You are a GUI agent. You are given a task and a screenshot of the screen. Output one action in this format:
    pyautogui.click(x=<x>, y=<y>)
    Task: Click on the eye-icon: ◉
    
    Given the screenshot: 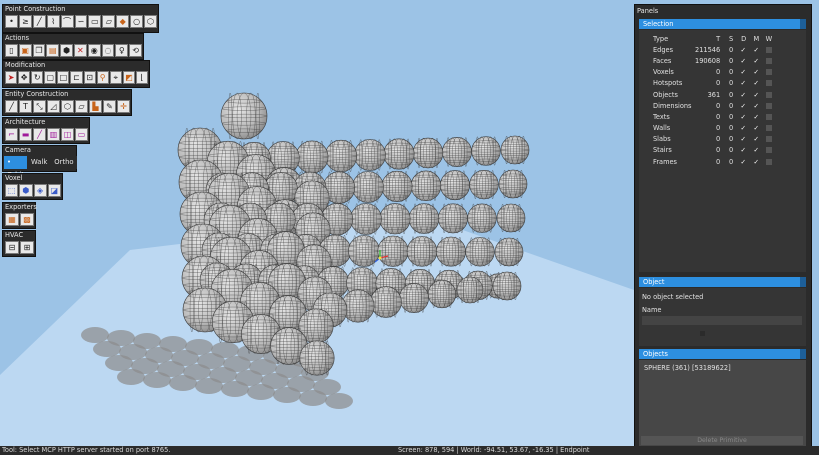 What is the action you would take?
    pyautogui.click(x=94, y=50)
    